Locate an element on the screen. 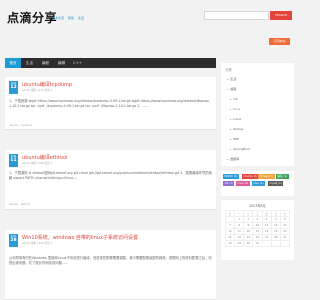  date-day: 12 is located at coordinates (13, 87).